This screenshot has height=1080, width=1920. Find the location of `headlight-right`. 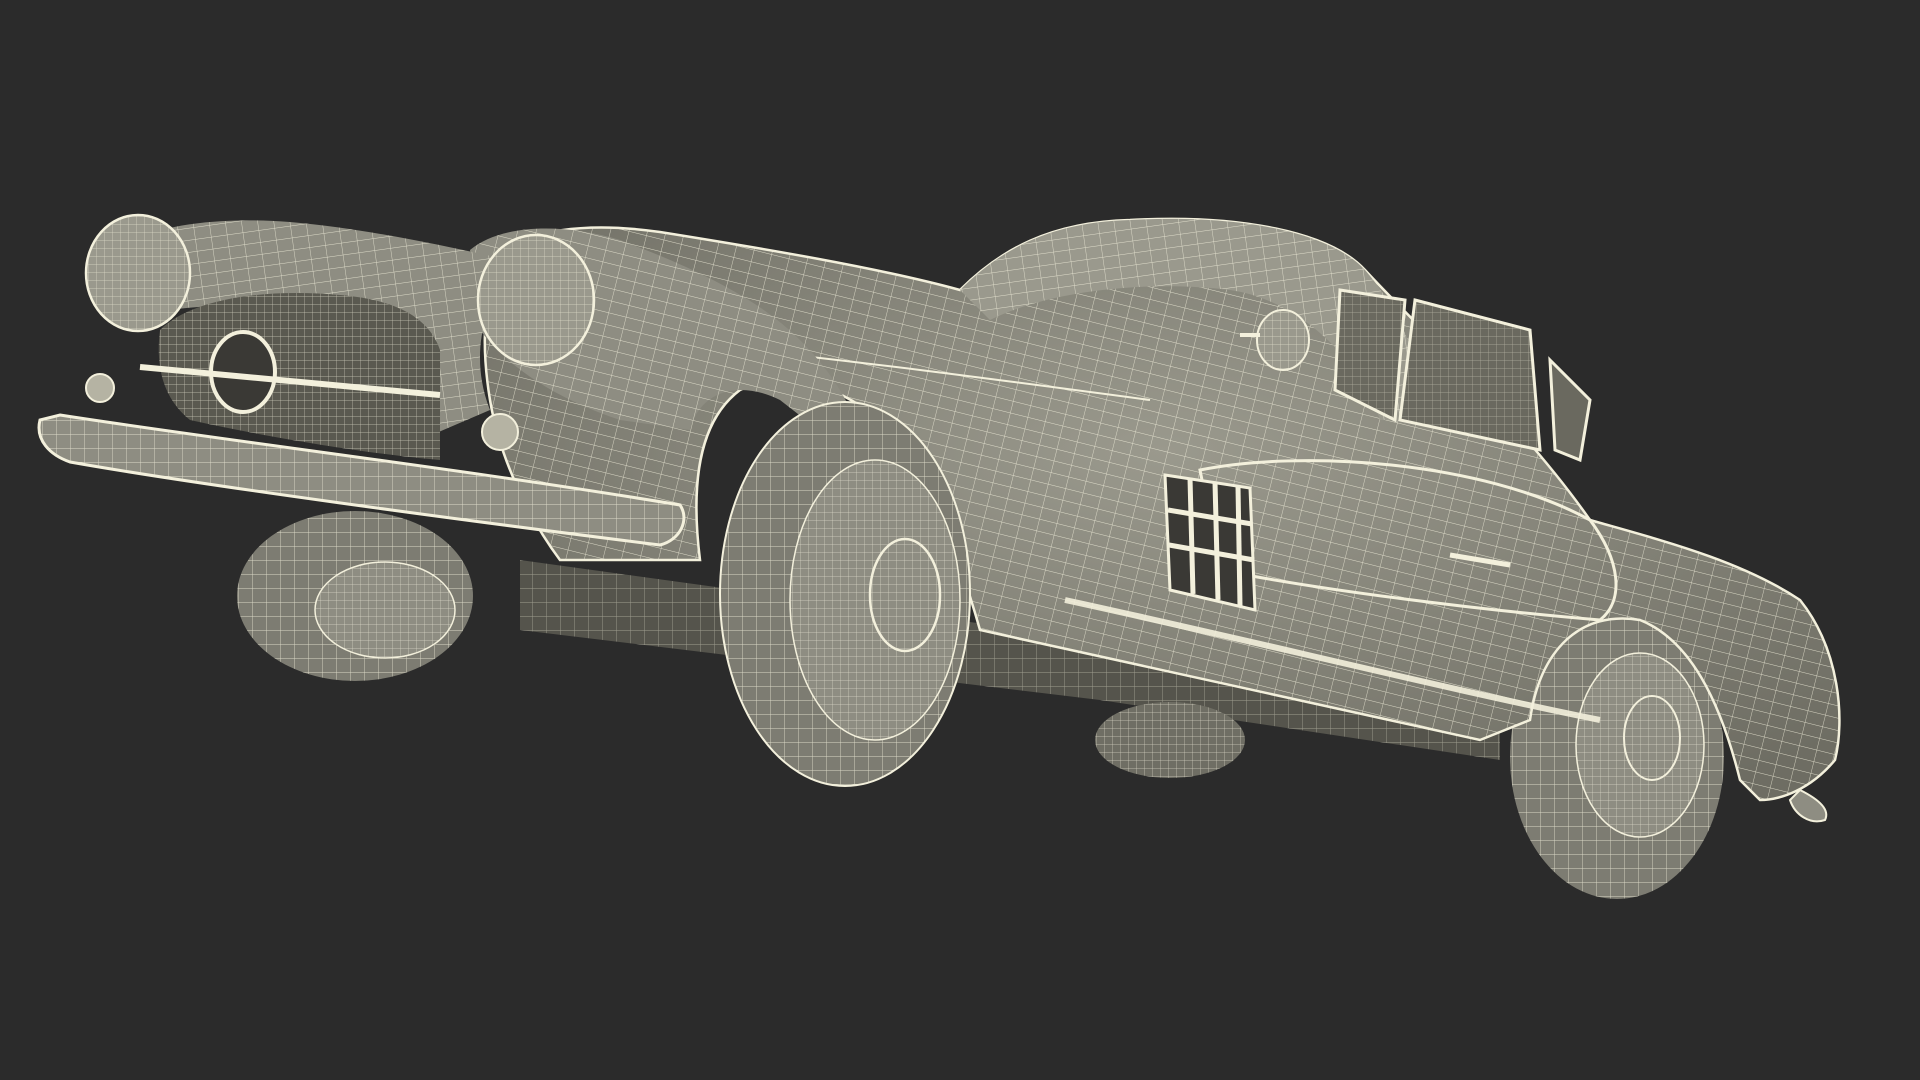

headlight-right is located at coordinates (536, 300).